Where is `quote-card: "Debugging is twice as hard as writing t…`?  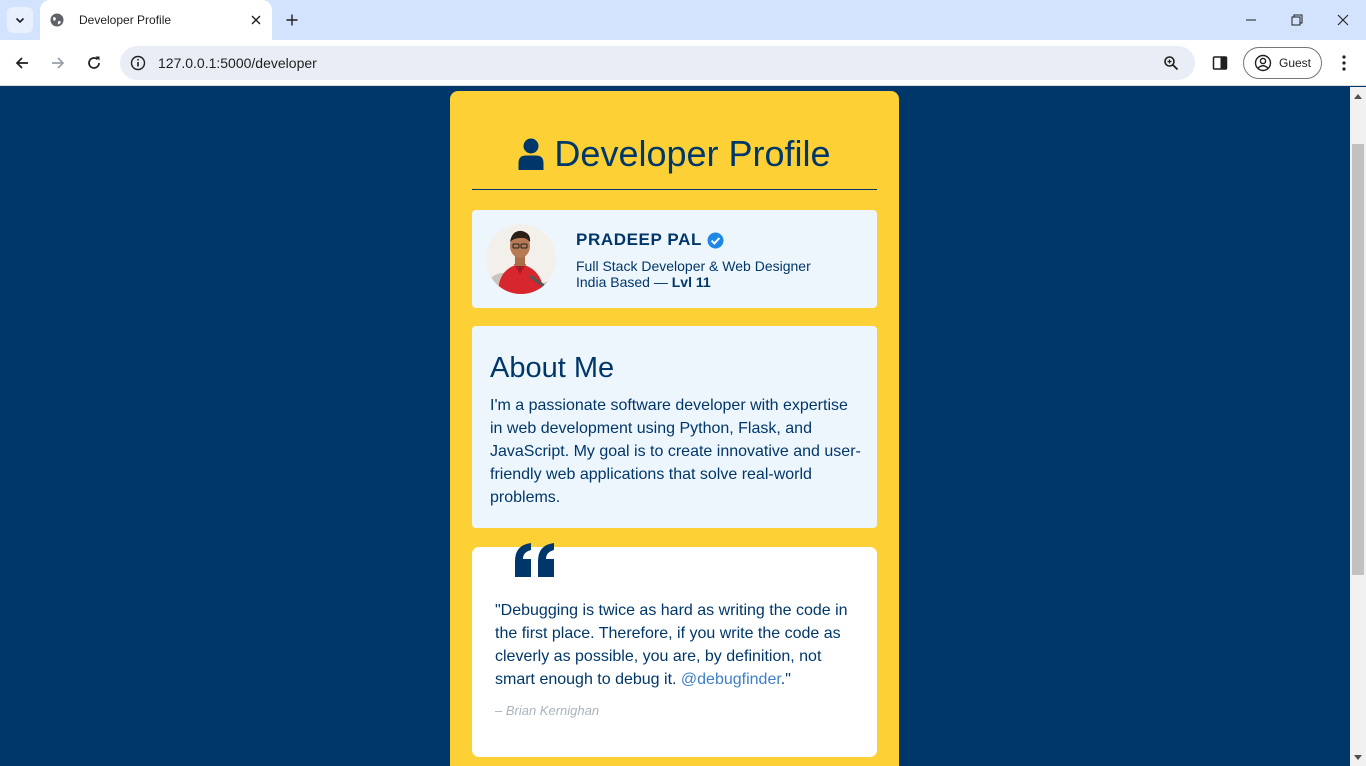
quote-card: "Debugging is twice as hard as writing t… is located at coordinates (674, 650).